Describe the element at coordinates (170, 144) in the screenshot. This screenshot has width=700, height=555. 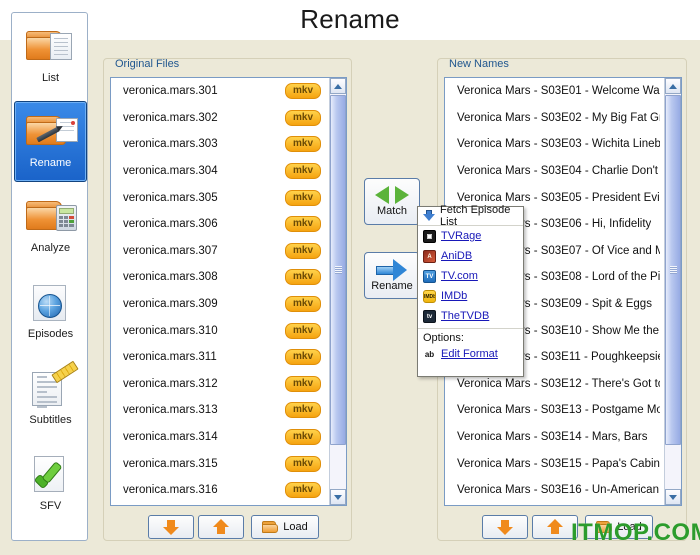
I see `file-name: veronica.mars.303` at that location.